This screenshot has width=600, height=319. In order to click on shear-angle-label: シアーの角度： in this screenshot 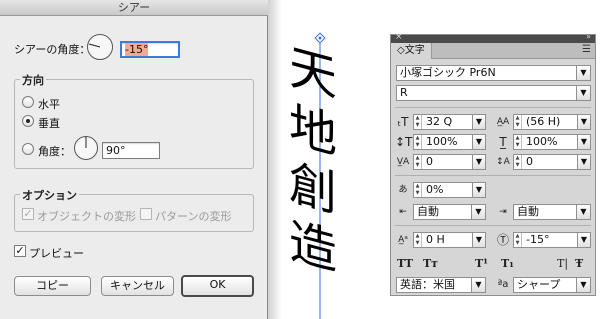, I will do `click(52, 49)`.